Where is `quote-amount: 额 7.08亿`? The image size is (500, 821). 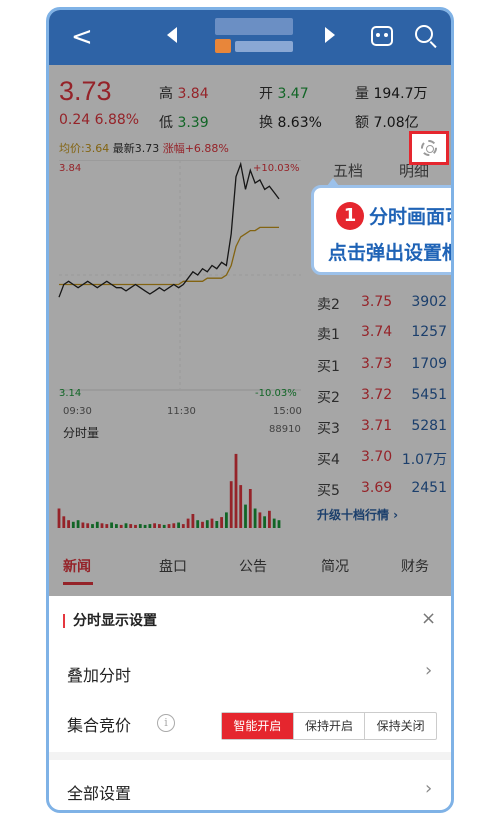 quote-amount: 额 7.08亿 is located at coordinates (387, 123).